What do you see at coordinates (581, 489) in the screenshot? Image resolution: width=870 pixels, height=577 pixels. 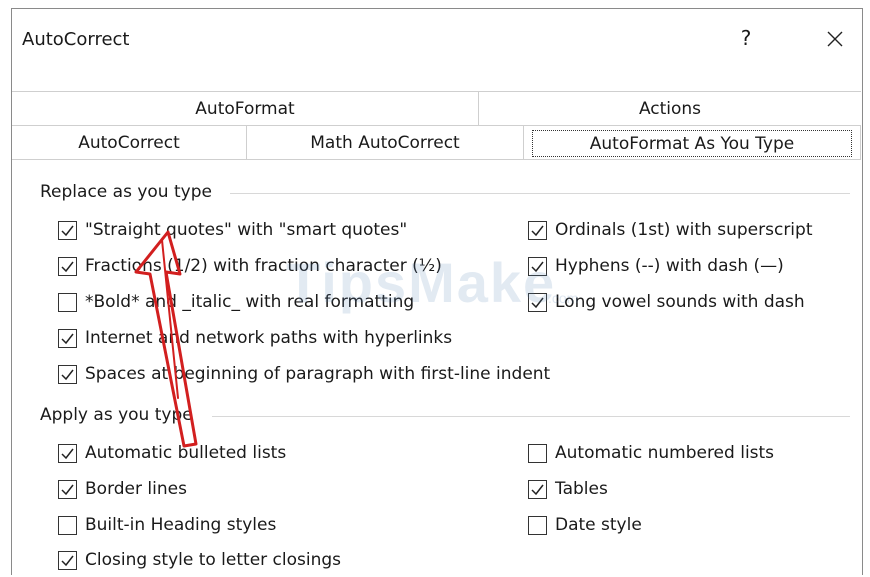 I see `option-label: Tables` at bounding box center [581, 489].